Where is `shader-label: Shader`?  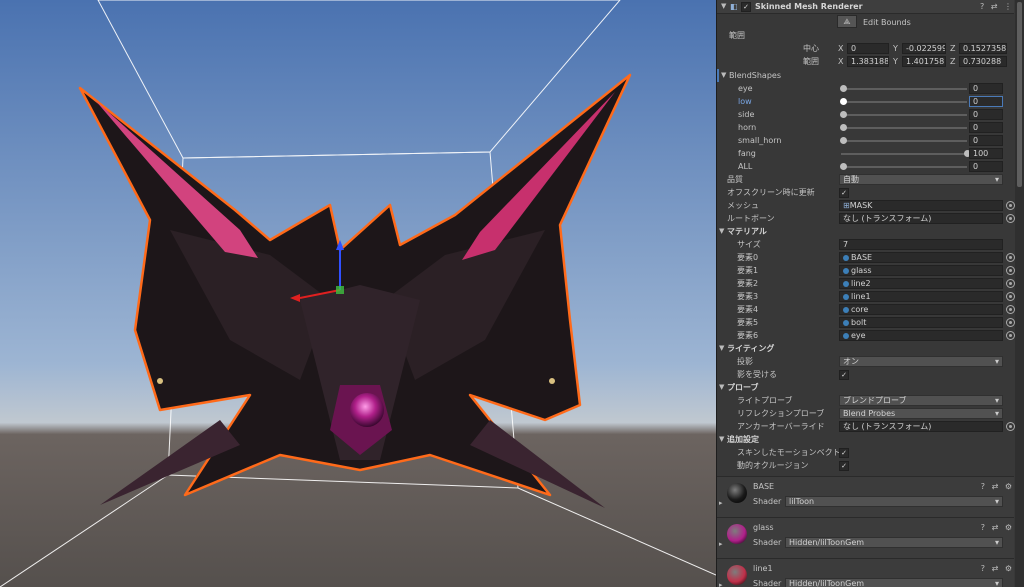
shader-label: Shader is located at coordinates (767, 583).